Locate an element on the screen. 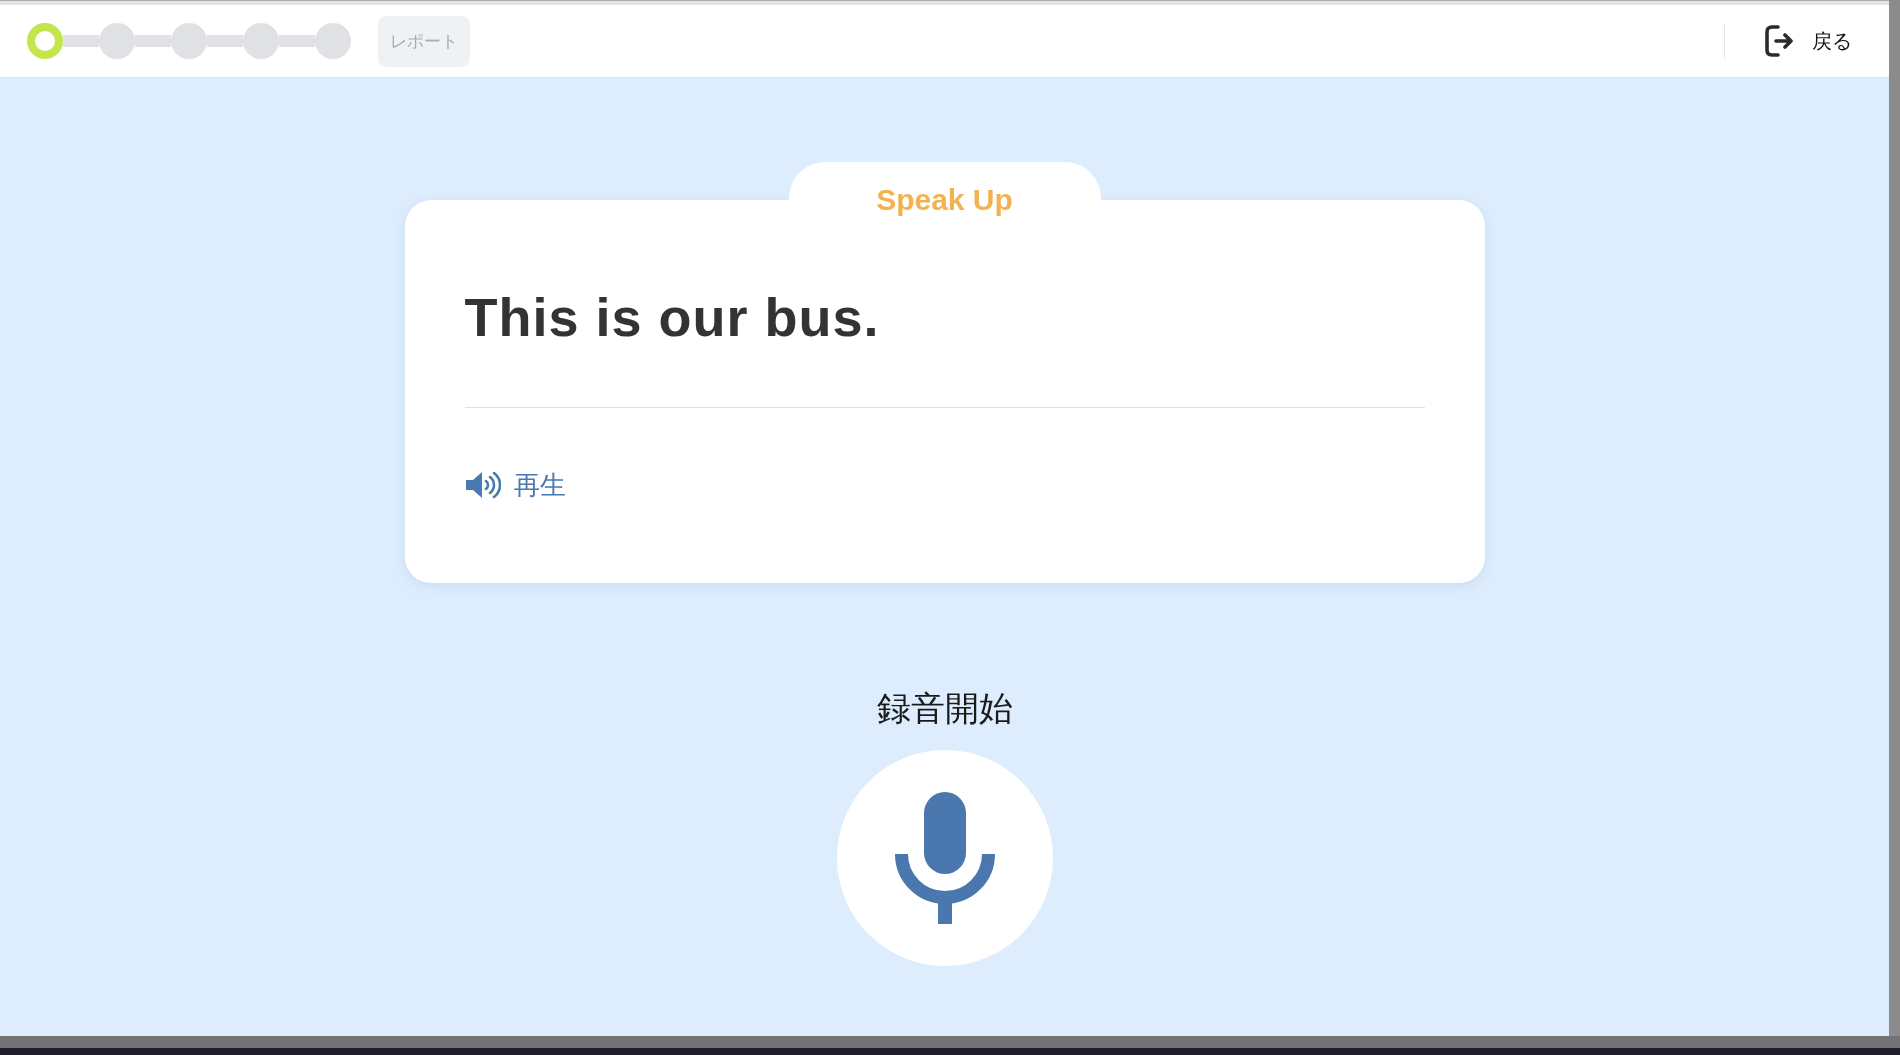 This screenshot has width=1900, height=1055. microphone-icon is located at coordinates (944, 858).